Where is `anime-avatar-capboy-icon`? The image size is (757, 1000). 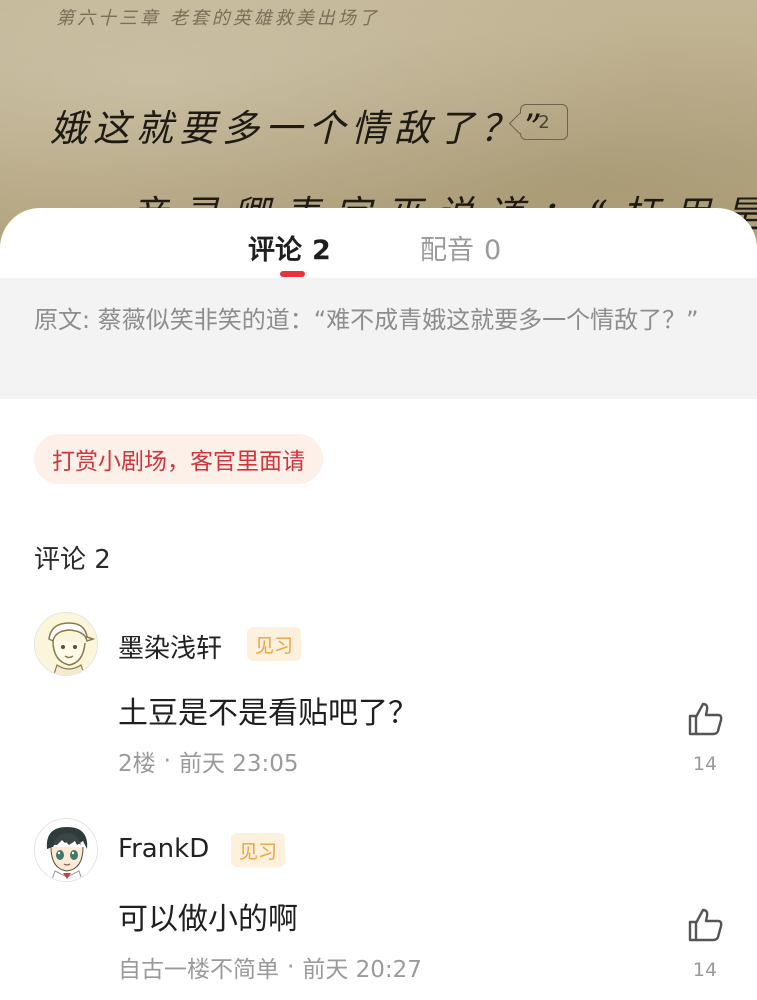
anime-avatar-capboy-icon is located at coordinates (66, 644).